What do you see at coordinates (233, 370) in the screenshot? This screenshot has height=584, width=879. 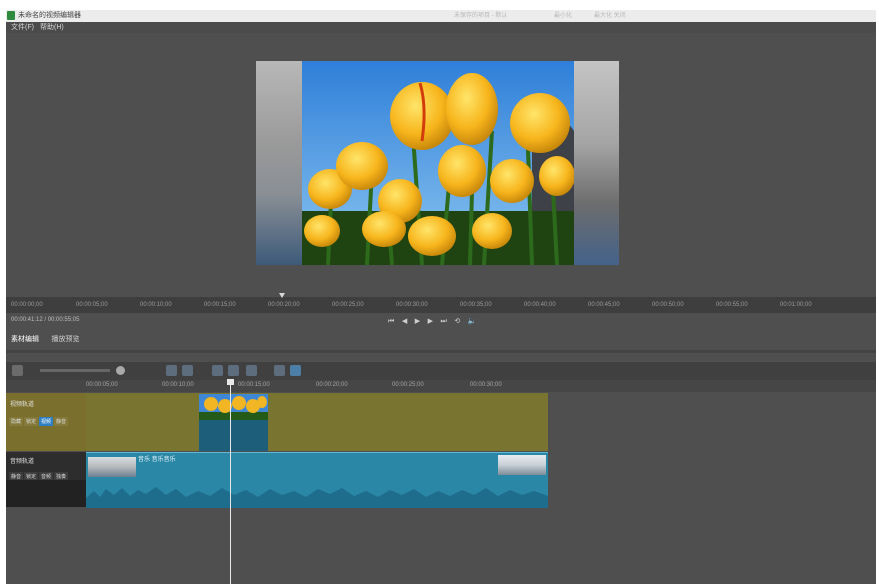 I see `delete-icon` at bounding box center [233, 370].